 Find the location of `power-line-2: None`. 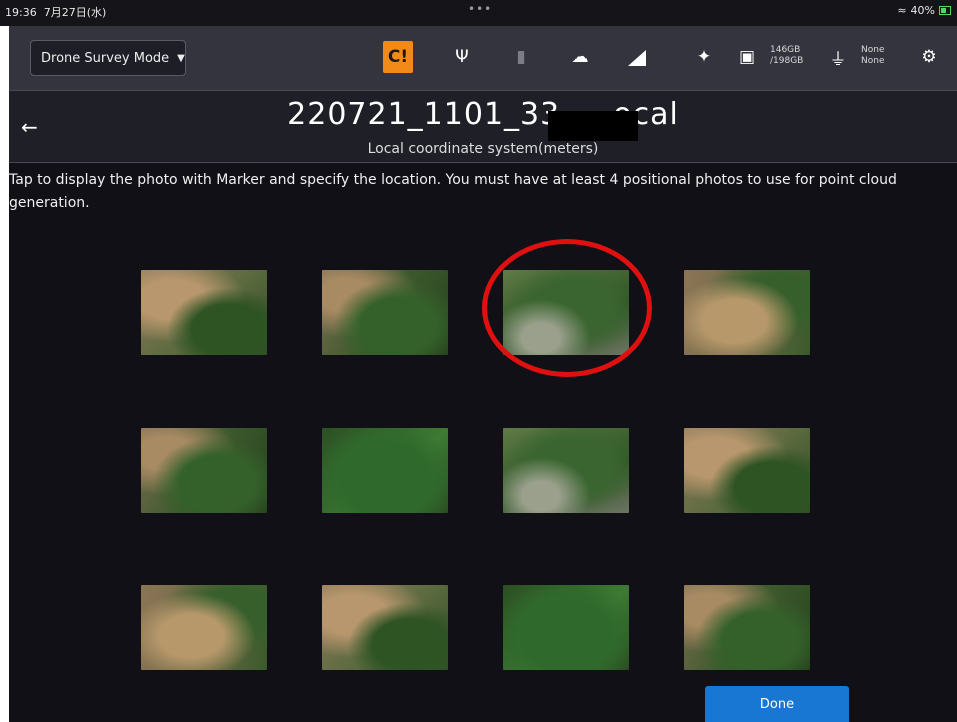

power-line-2: None is located at coordinates (873, 61).